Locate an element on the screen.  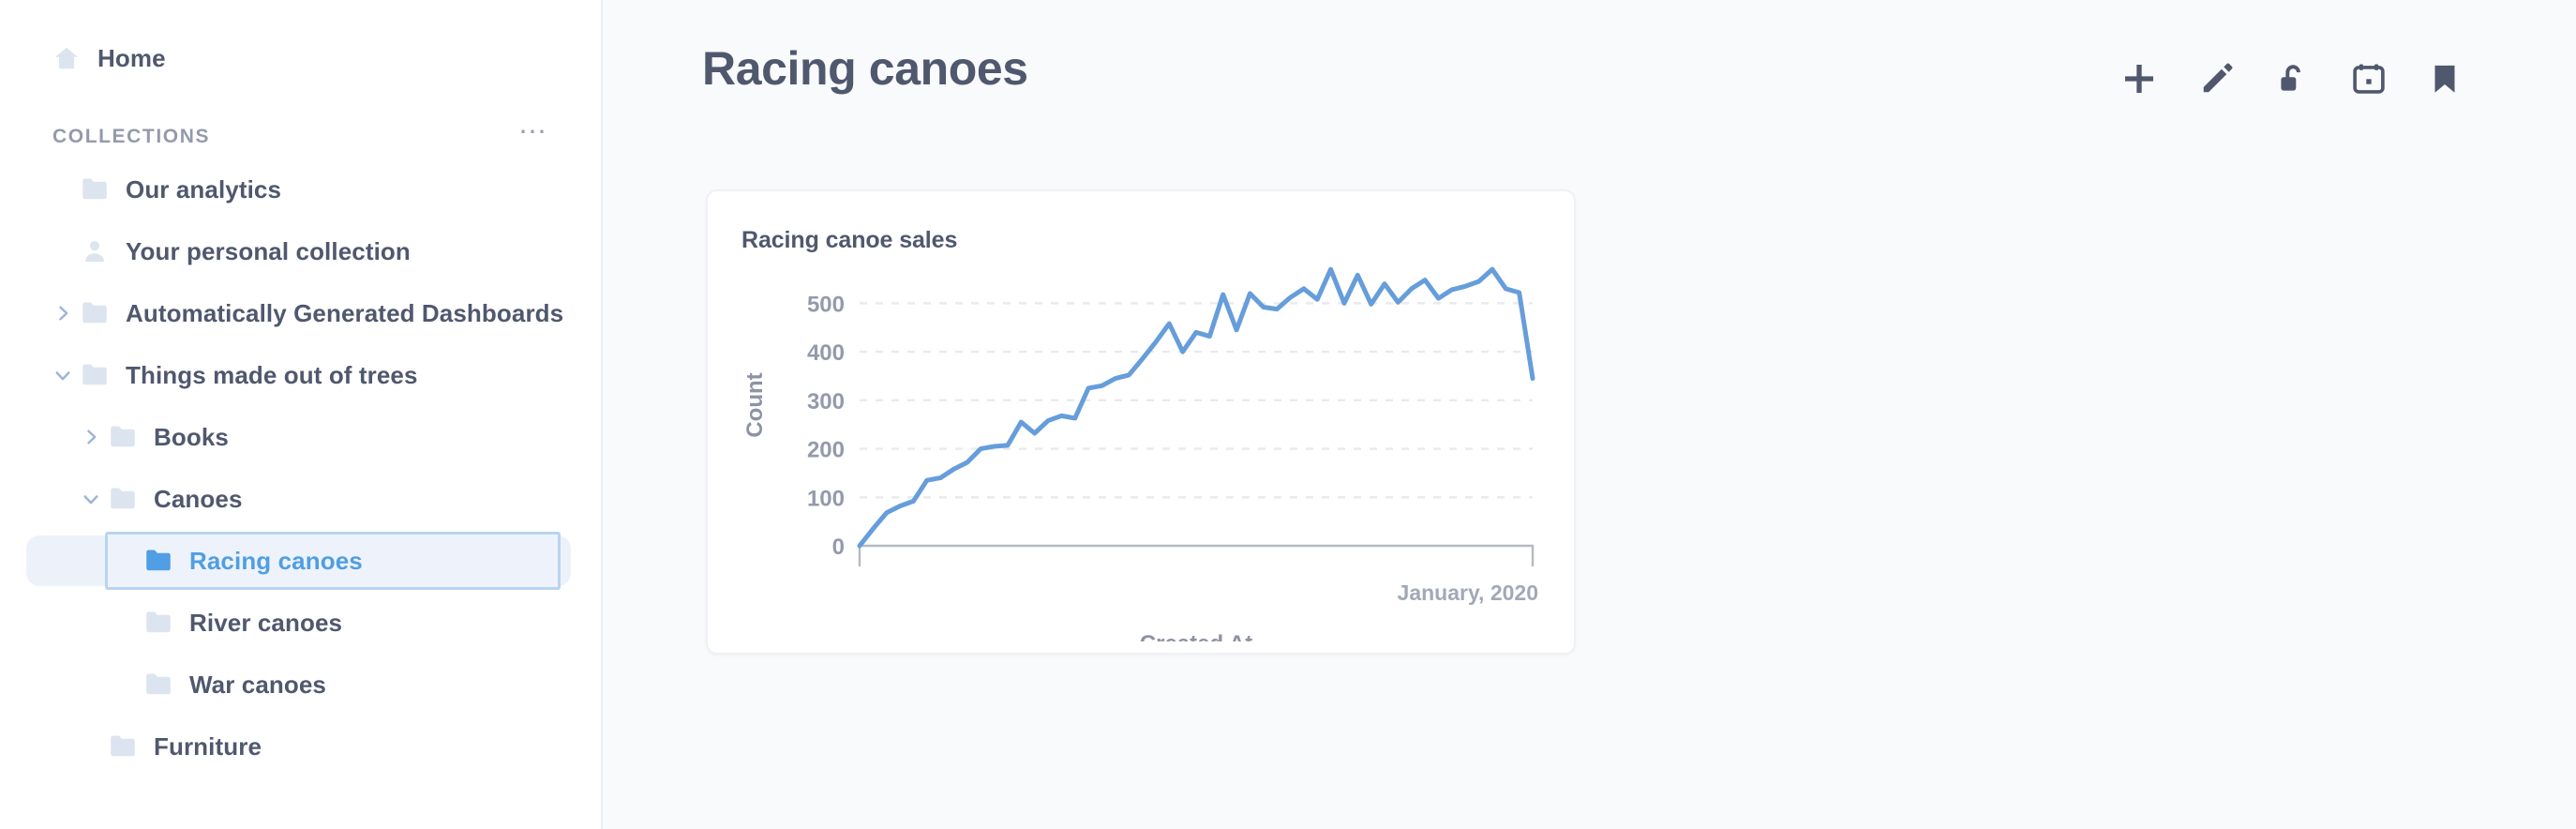
sidebar-item-our-analytics: Our analytics is located at coordinates (300, 189).